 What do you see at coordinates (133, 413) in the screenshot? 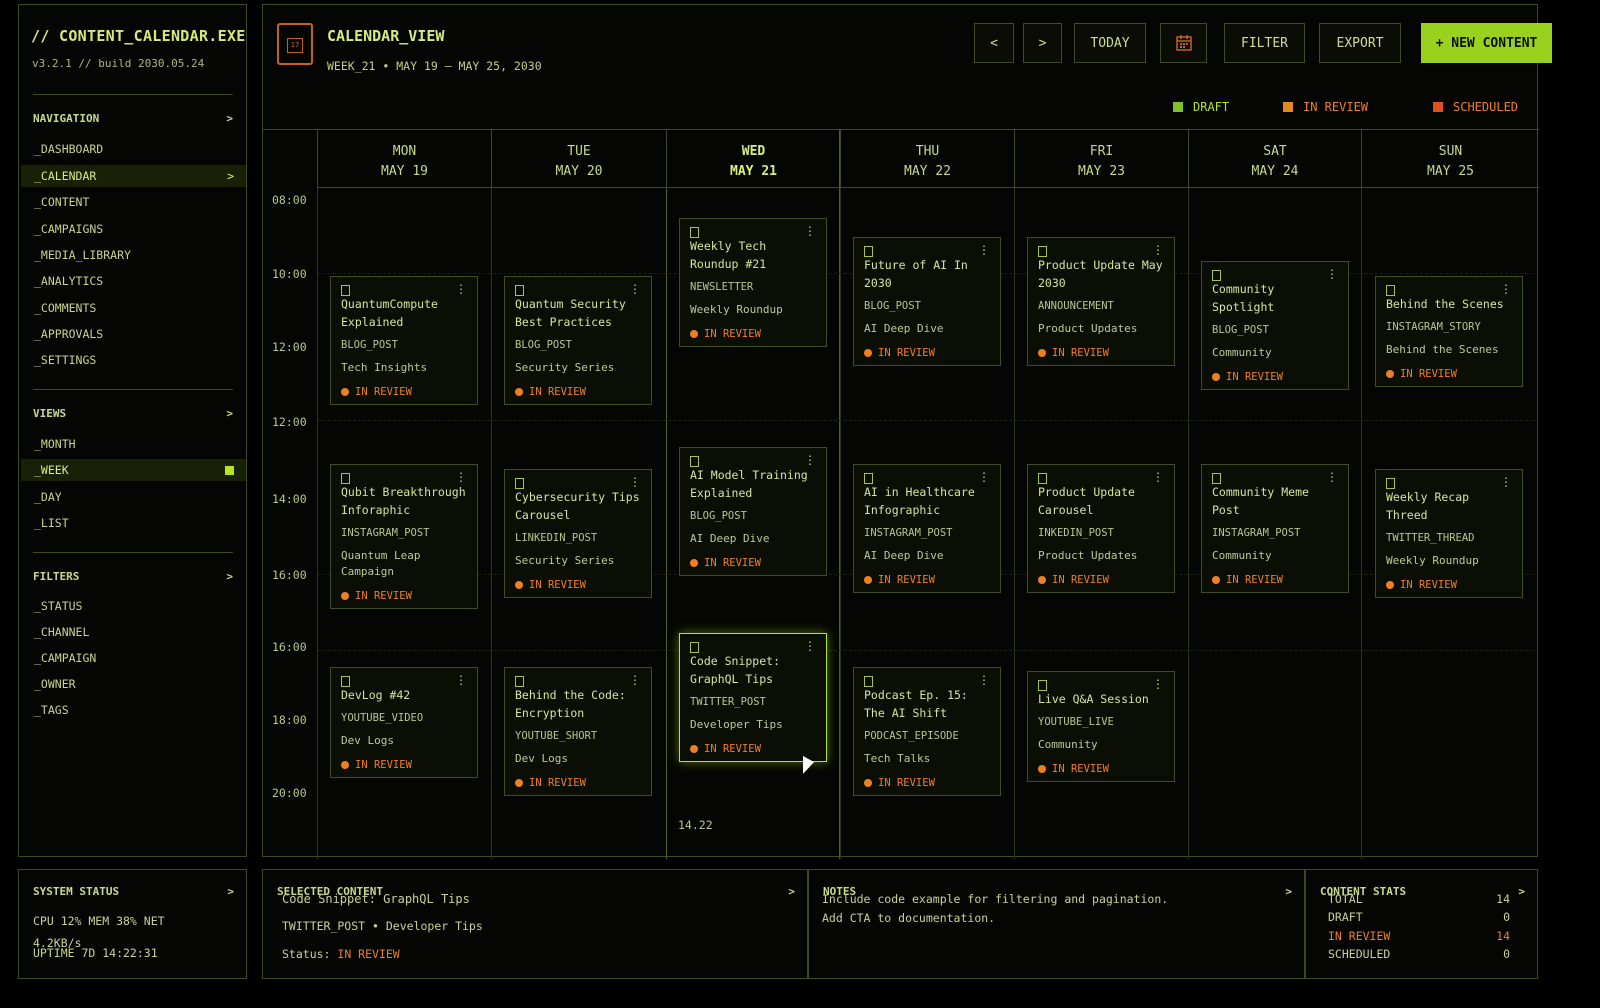
I see `views-section-header: VIEWS >` at bounding box center [133, 413].